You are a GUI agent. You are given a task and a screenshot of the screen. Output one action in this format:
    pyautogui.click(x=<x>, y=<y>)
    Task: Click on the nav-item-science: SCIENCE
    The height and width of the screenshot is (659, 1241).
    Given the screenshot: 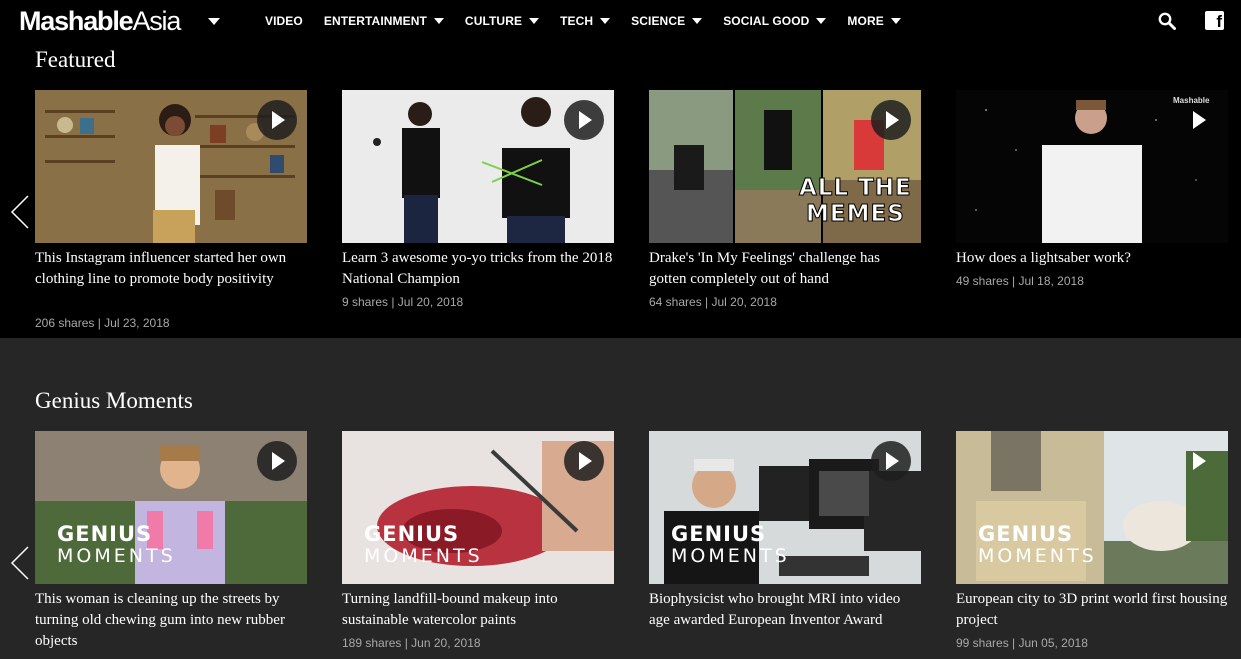 What is the action you would take?
    pyautogui.click(x=667, y=21)
    